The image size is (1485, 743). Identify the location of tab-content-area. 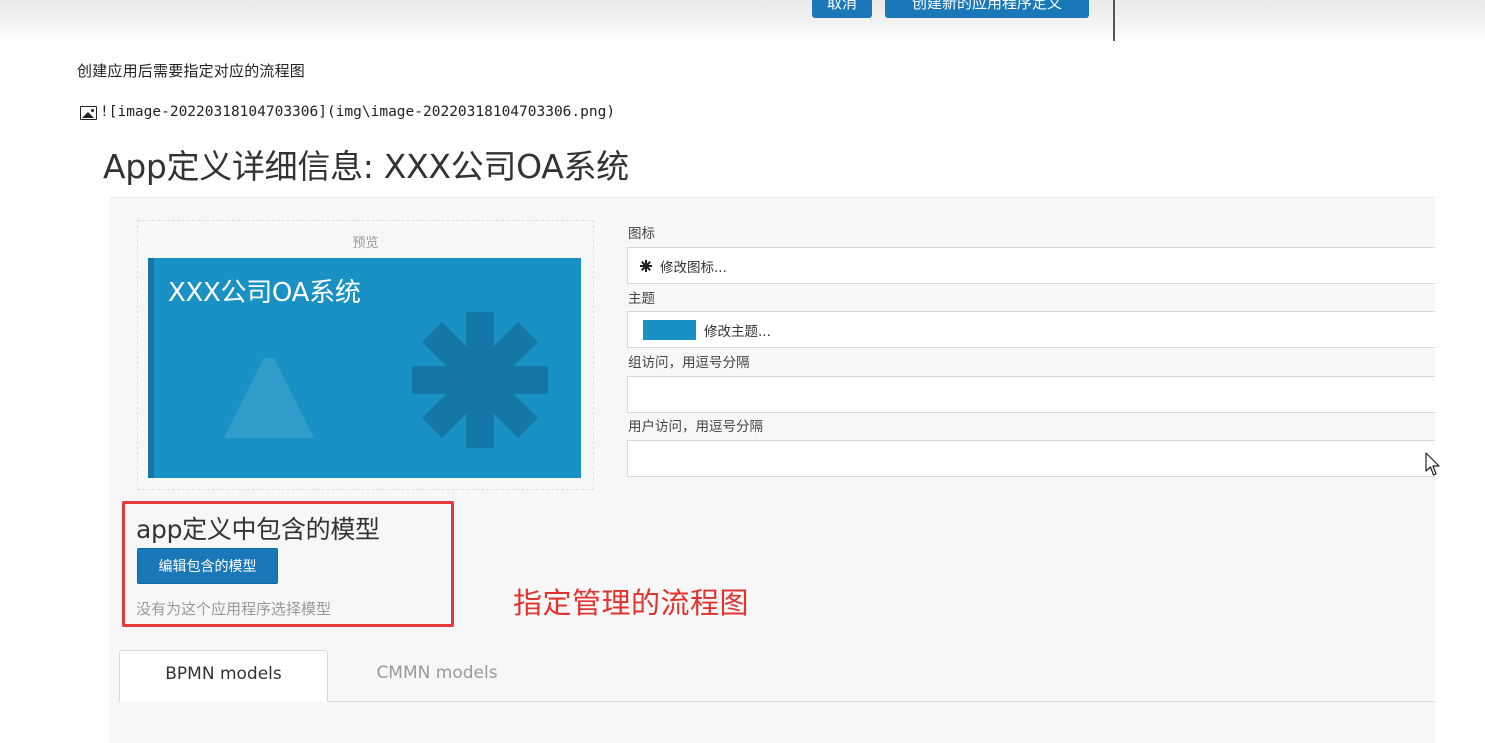
(777, 722).